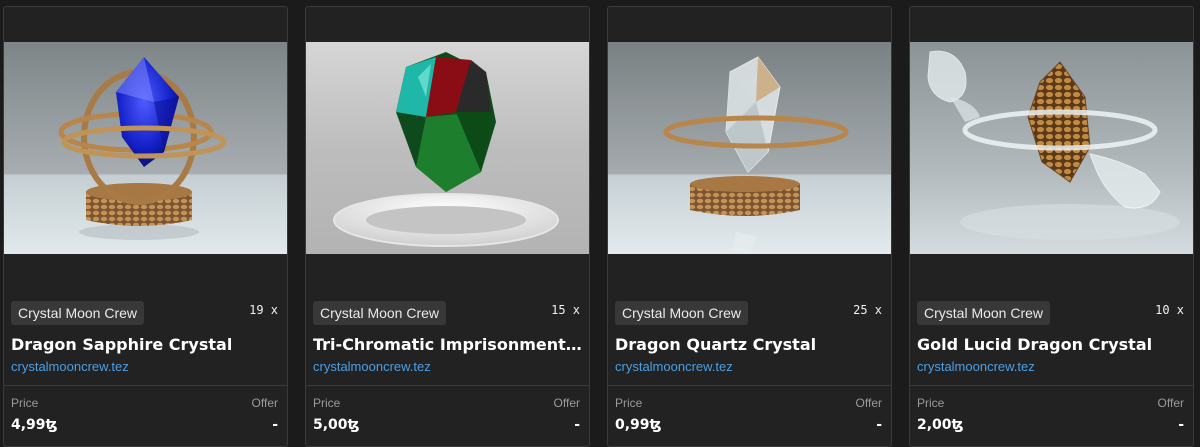 The width and height of the screenshot is (1200, 447). I want to click on price-value: 2,00ꜩ, so click(940, 425).